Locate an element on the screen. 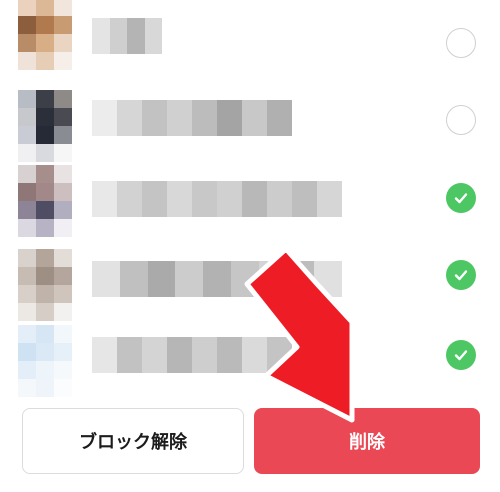  delete-button: 削除 is located at coordinates (367, 441).